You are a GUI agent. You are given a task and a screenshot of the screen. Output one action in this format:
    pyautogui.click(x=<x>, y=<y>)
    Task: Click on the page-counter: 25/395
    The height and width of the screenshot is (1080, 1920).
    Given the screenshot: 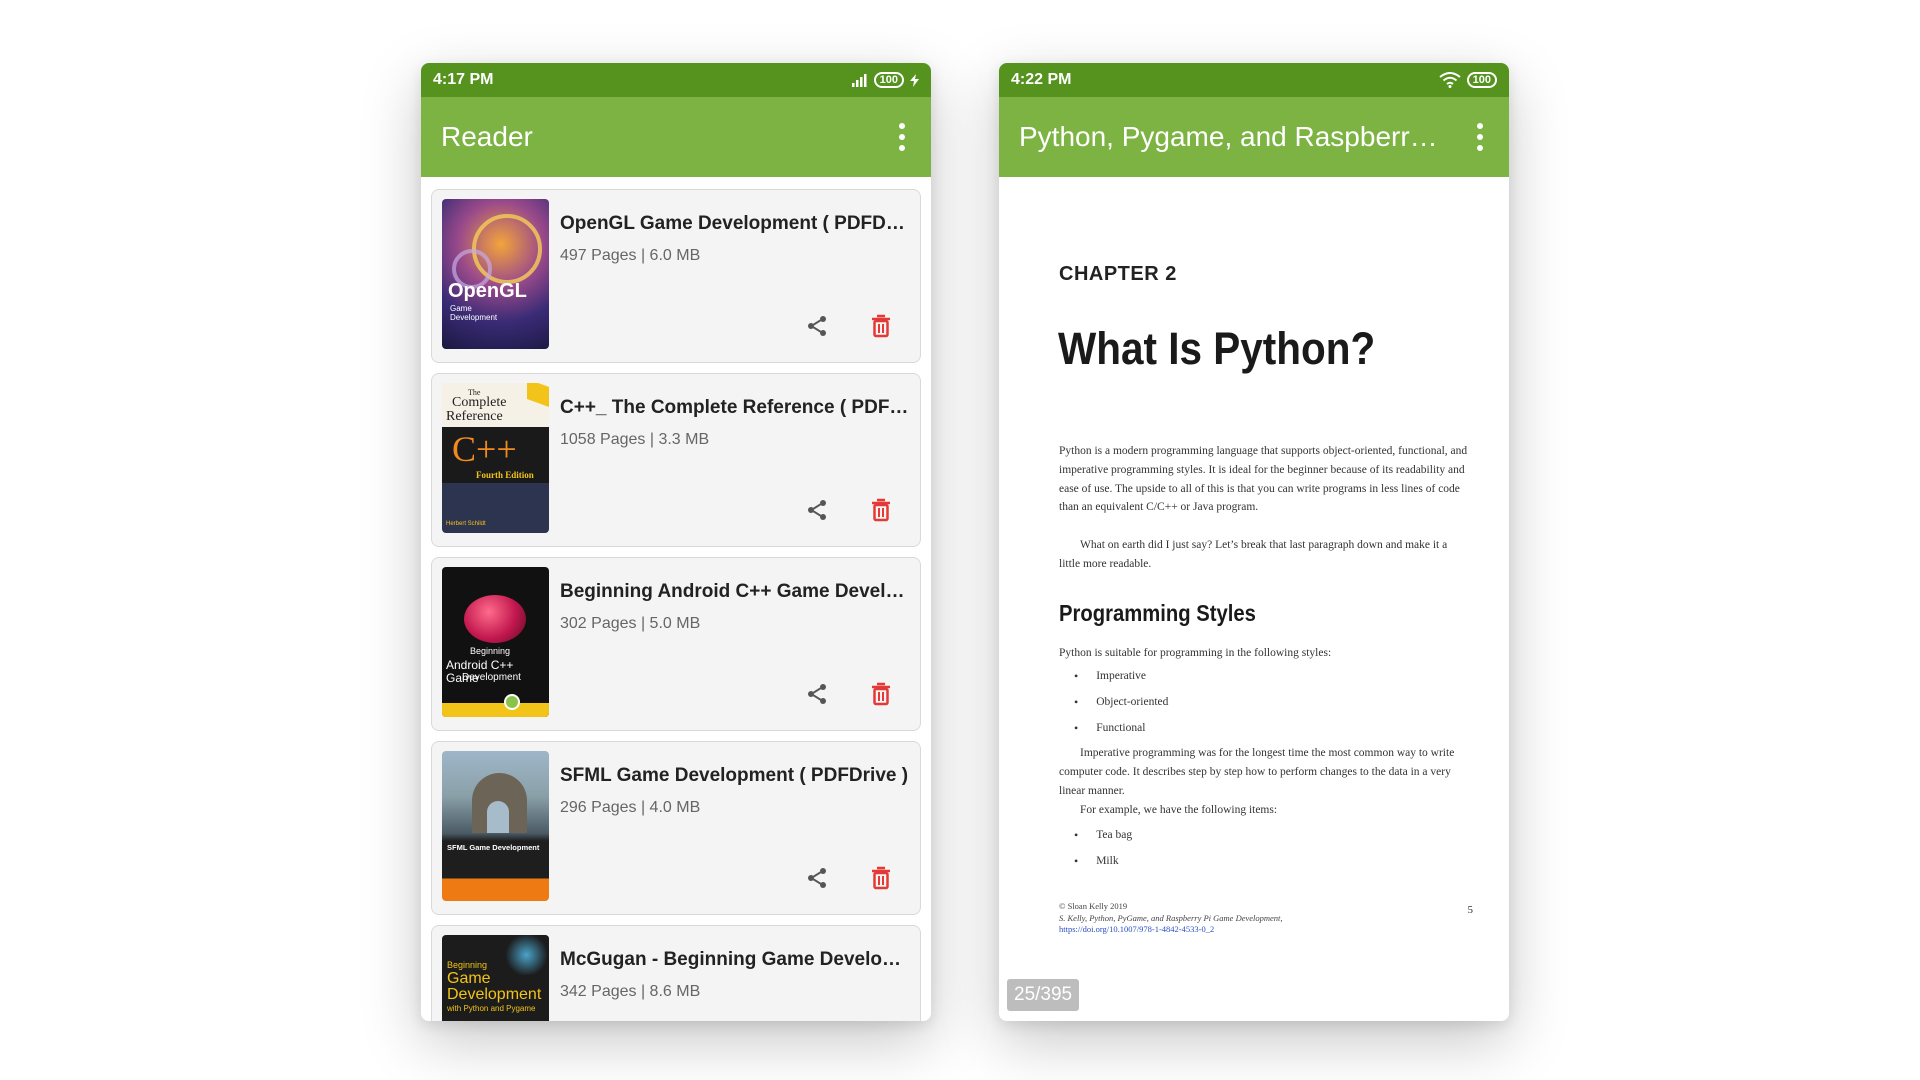 What is the action you would take?
    pyautogui.click(x=1043, y=995)
    